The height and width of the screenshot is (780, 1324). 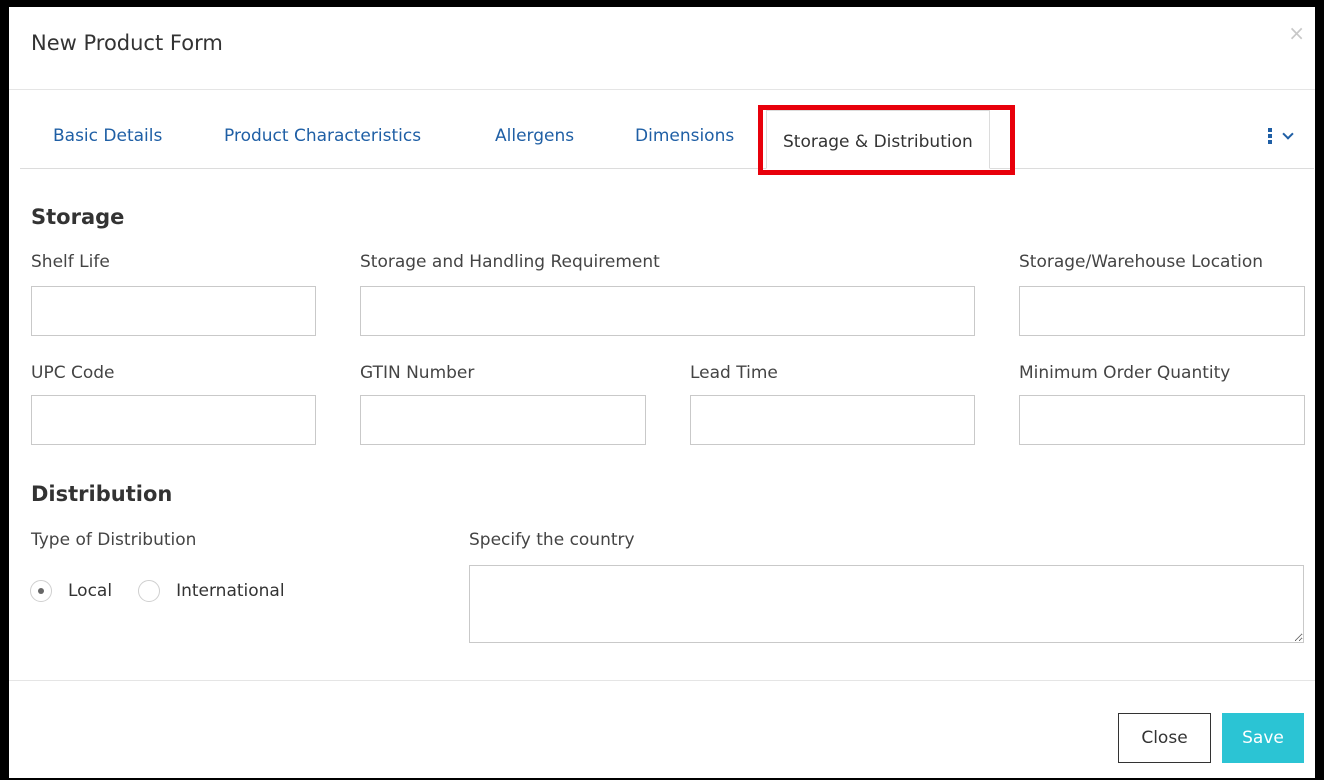 I want to click on upc-code-field, so click(x=173, y=420).